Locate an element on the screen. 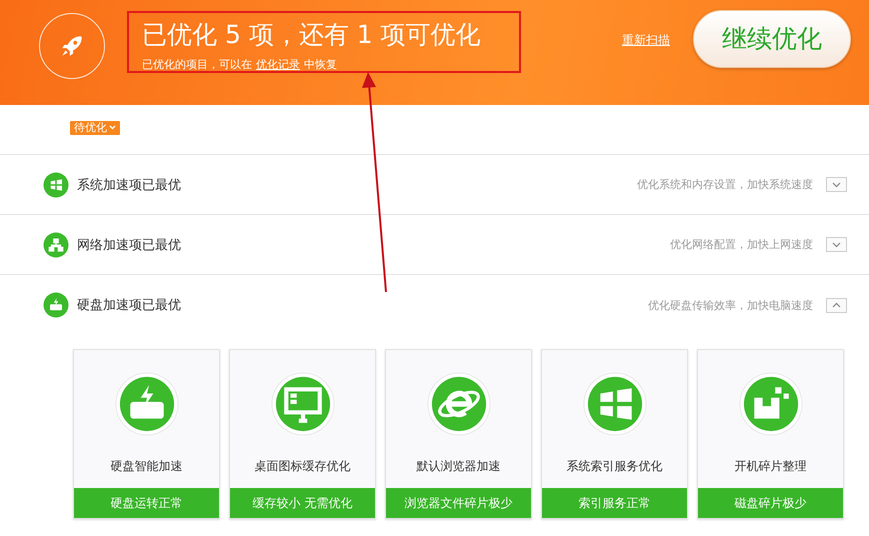  section-description: 优化网络配置，加快上网速度 is located at coordinates (741, 244).